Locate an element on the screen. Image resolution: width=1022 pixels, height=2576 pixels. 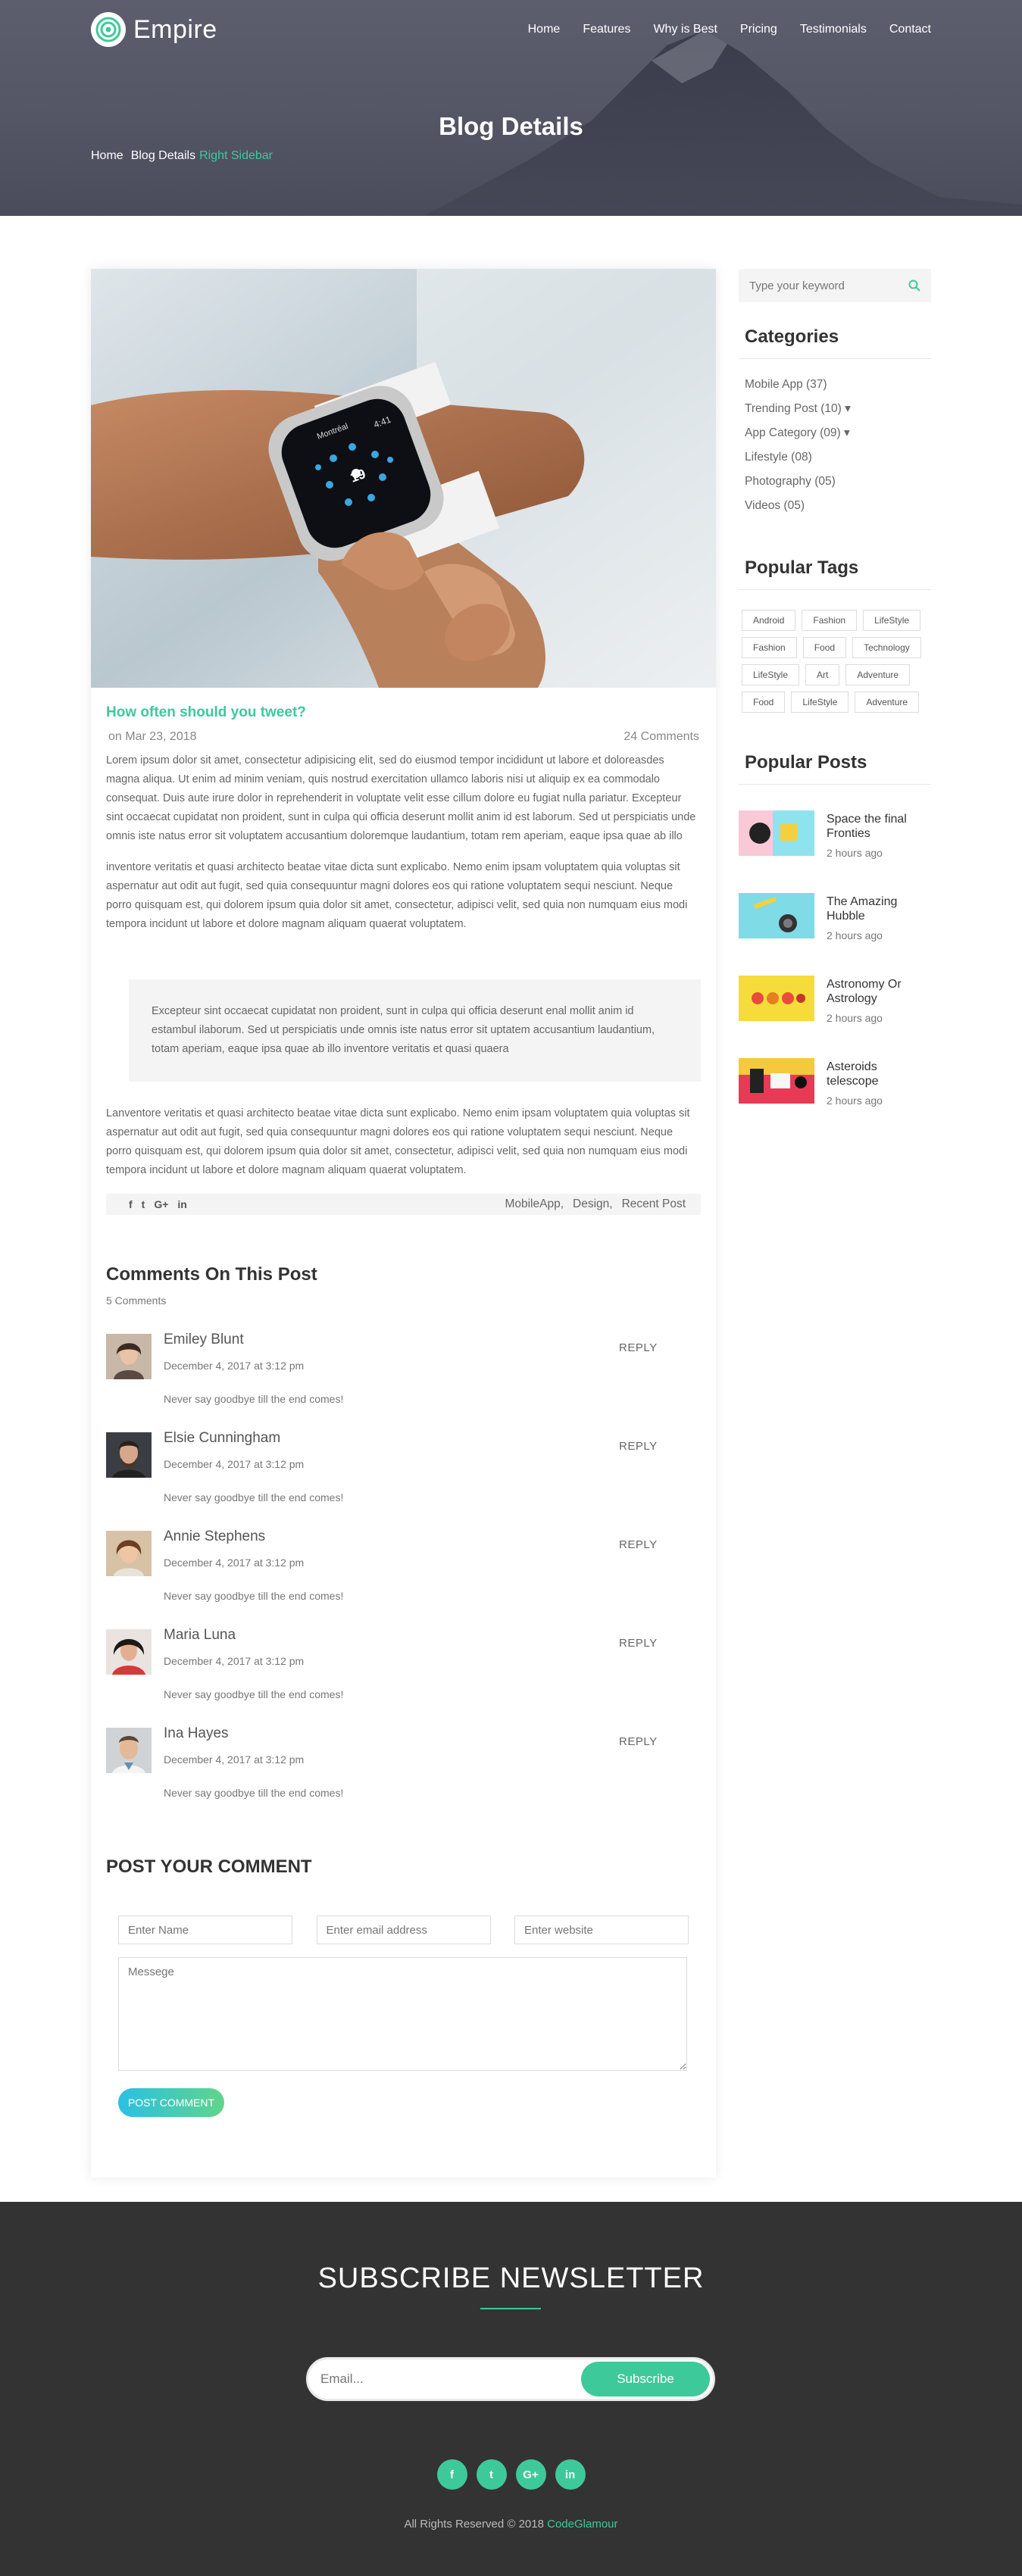
post-tag: MobileApp, is located at coordinates (534, 1204).